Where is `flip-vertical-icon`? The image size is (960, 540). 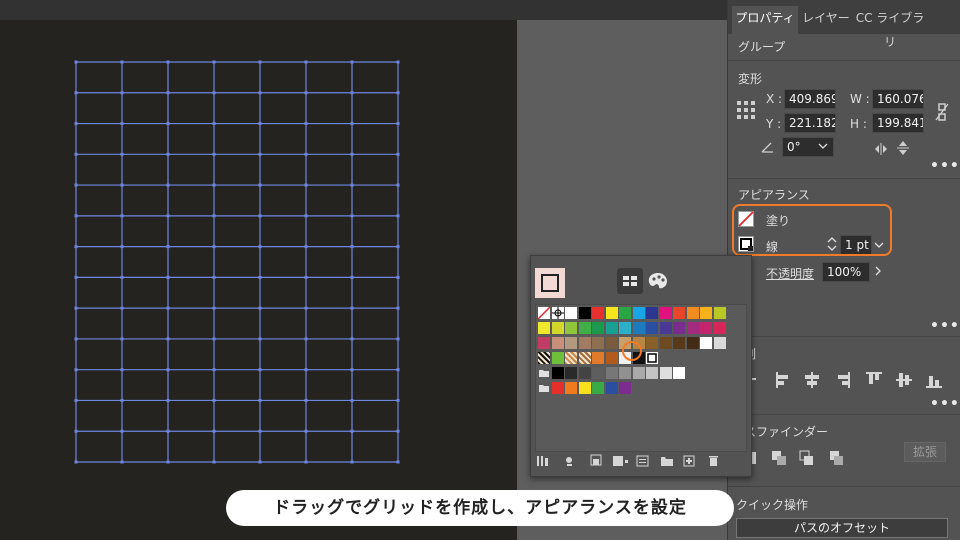 flip-vertical-icon is located at coordinates (903, 148).